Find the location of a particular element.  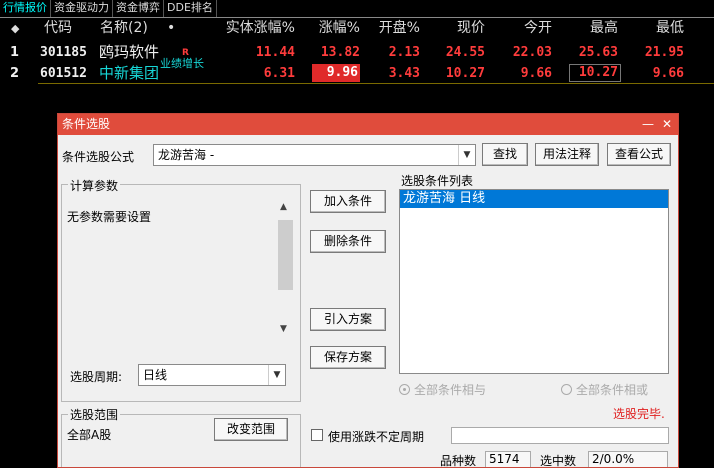

open-pct-value: 3.43 is located at coordinates (404, 73).